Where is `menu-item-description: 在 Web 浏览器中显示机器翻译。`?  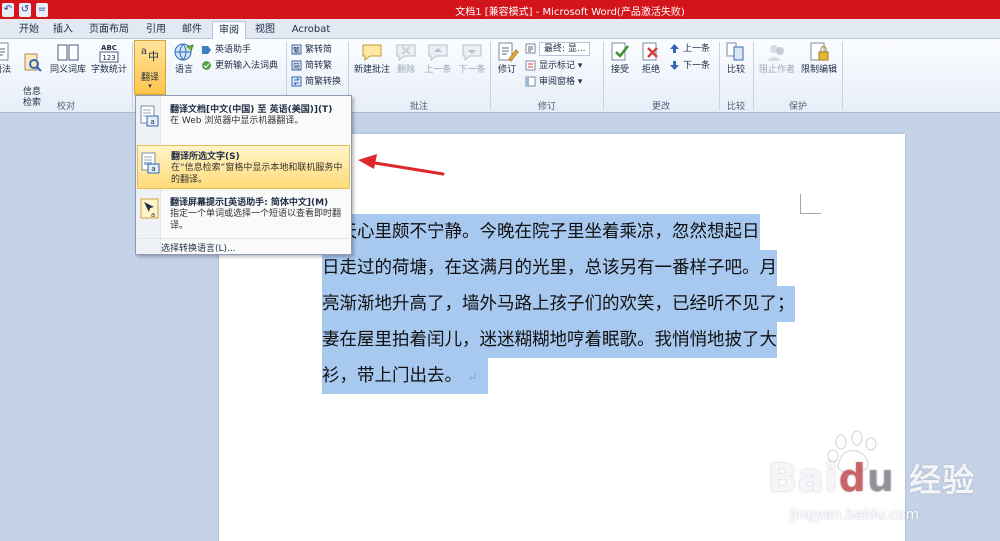 menu-item-description: 在 Web 浏览器中显示机器翻译。 is located at coordinates (237, 121).